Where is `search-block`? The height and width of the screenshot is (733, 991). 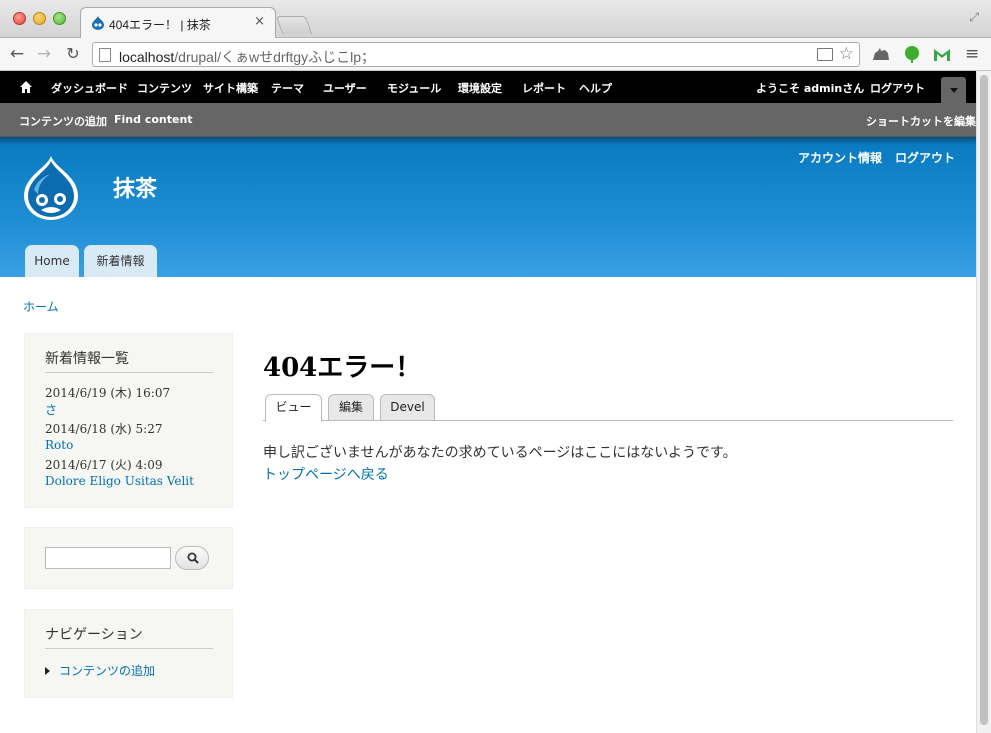 search-block is located at coordinates (128, 558).